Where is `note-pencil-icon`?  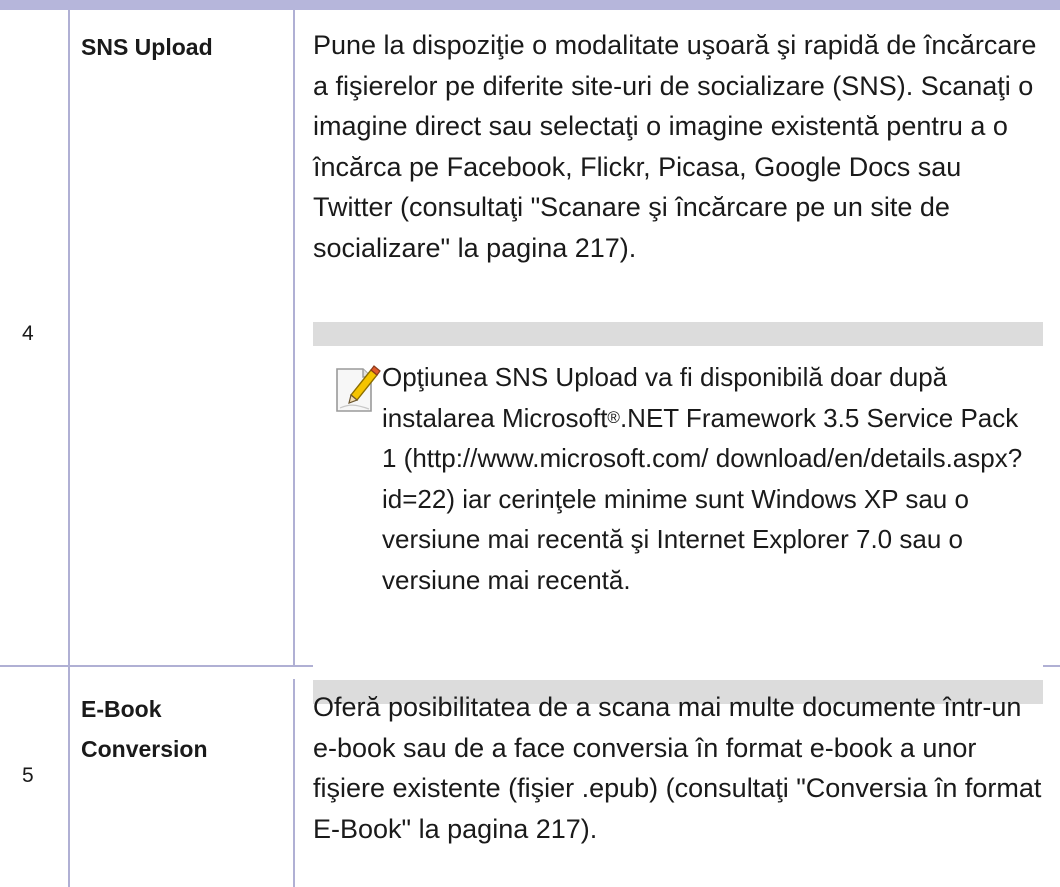
note-pencil-icon is located at coordinates (358, 388).